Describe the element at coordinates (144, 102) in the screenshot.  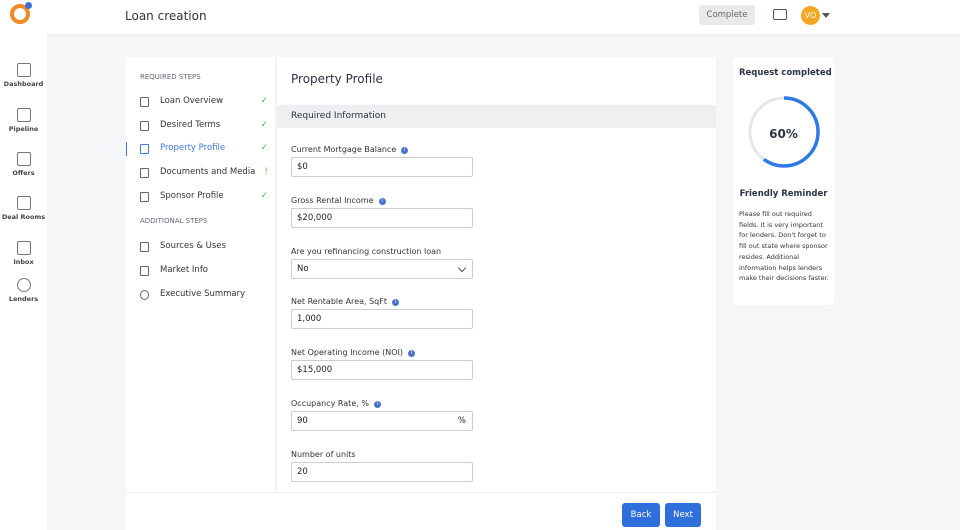
I see `document-icon` at that location.